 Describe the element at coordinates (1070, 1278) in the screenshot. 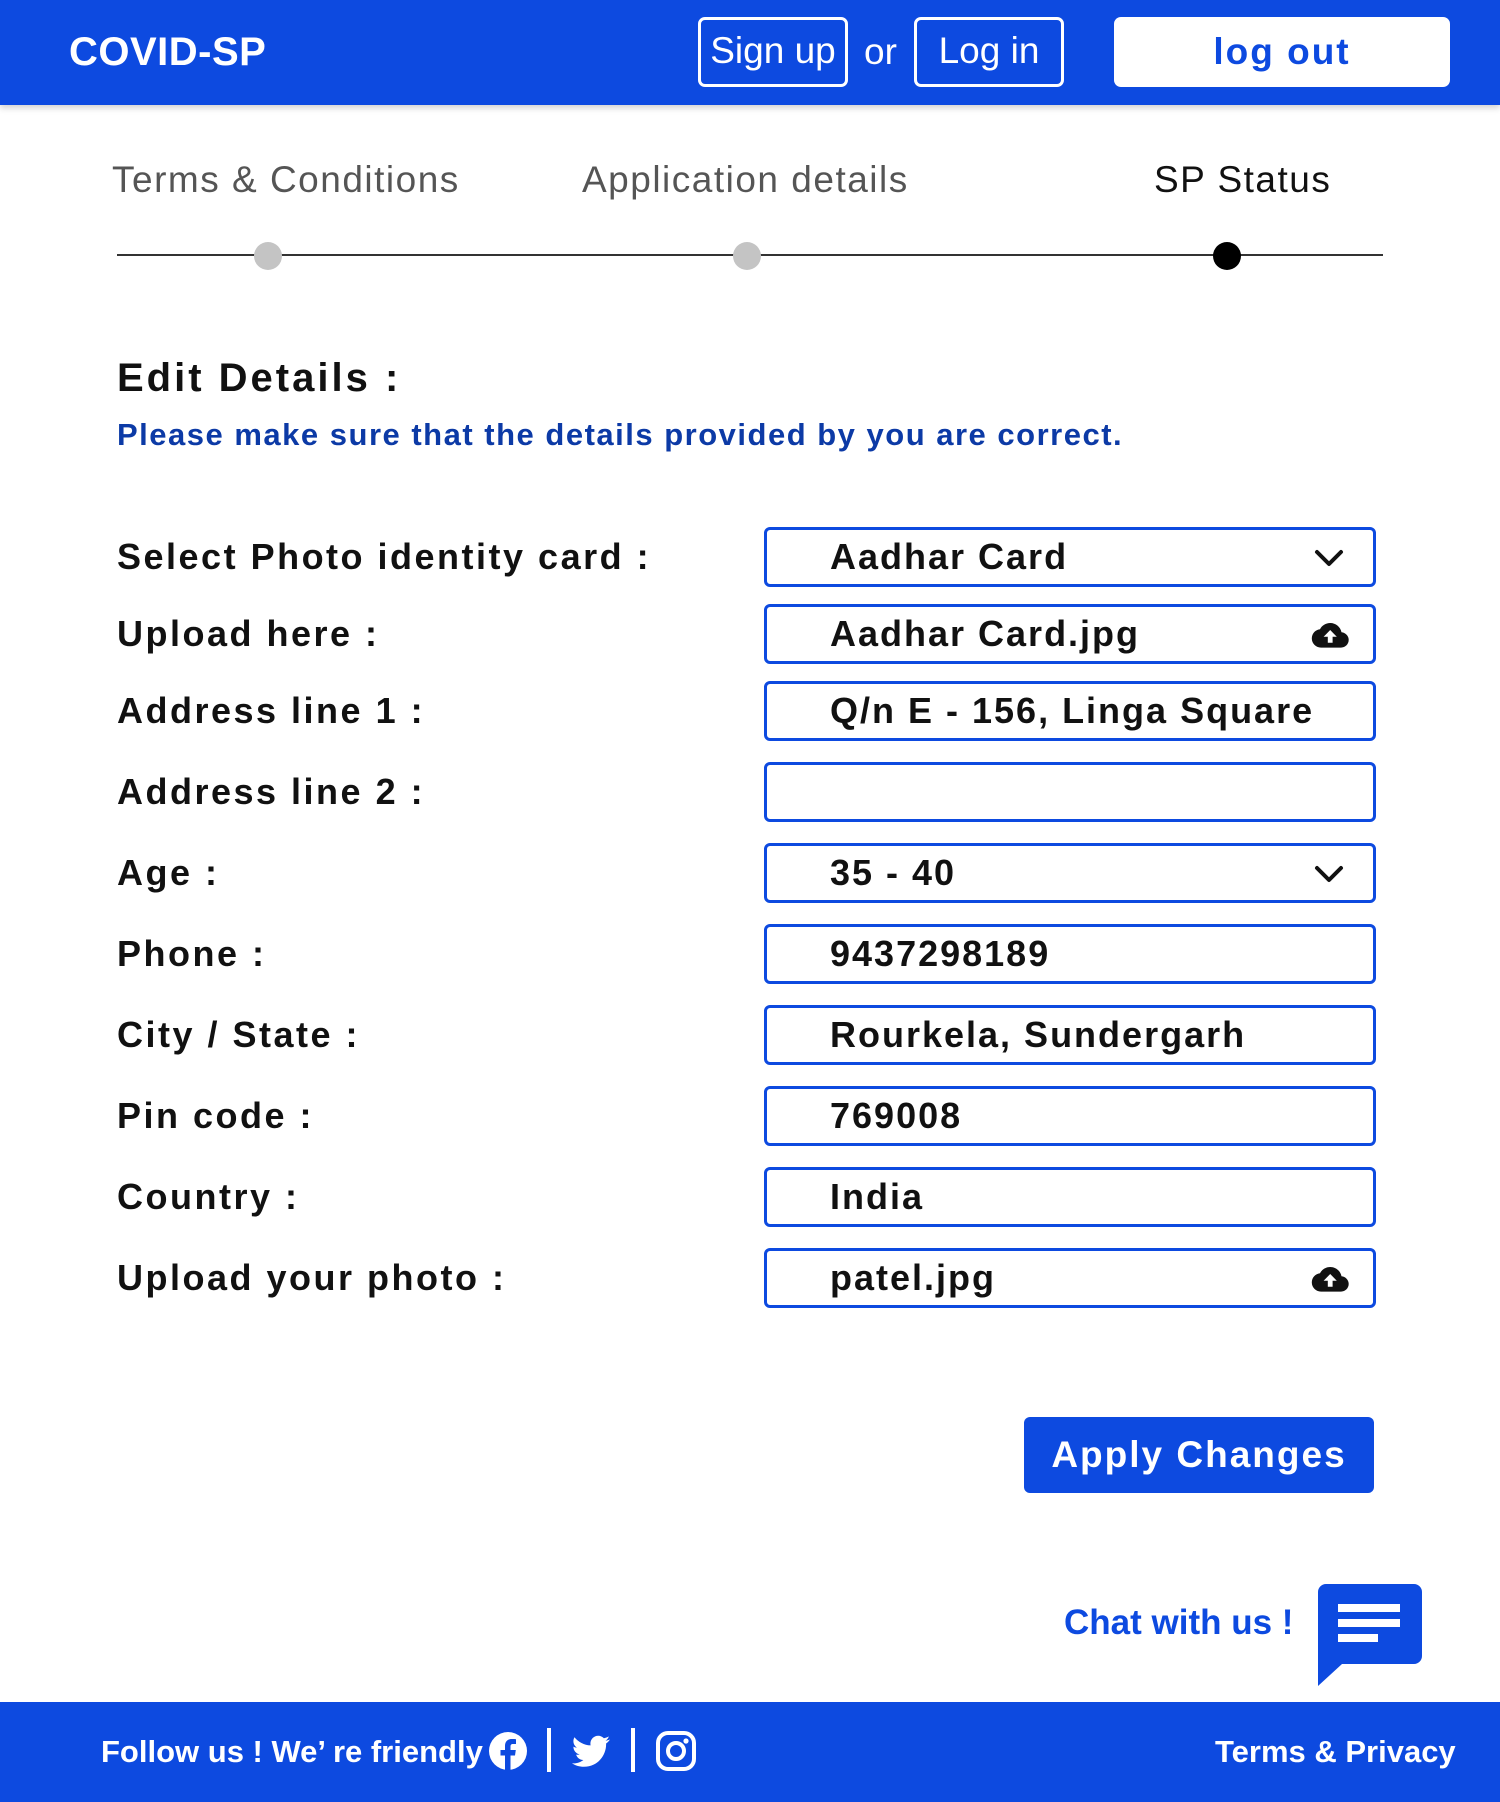

I see `upload-photo-field: patel.jpg` at that location.